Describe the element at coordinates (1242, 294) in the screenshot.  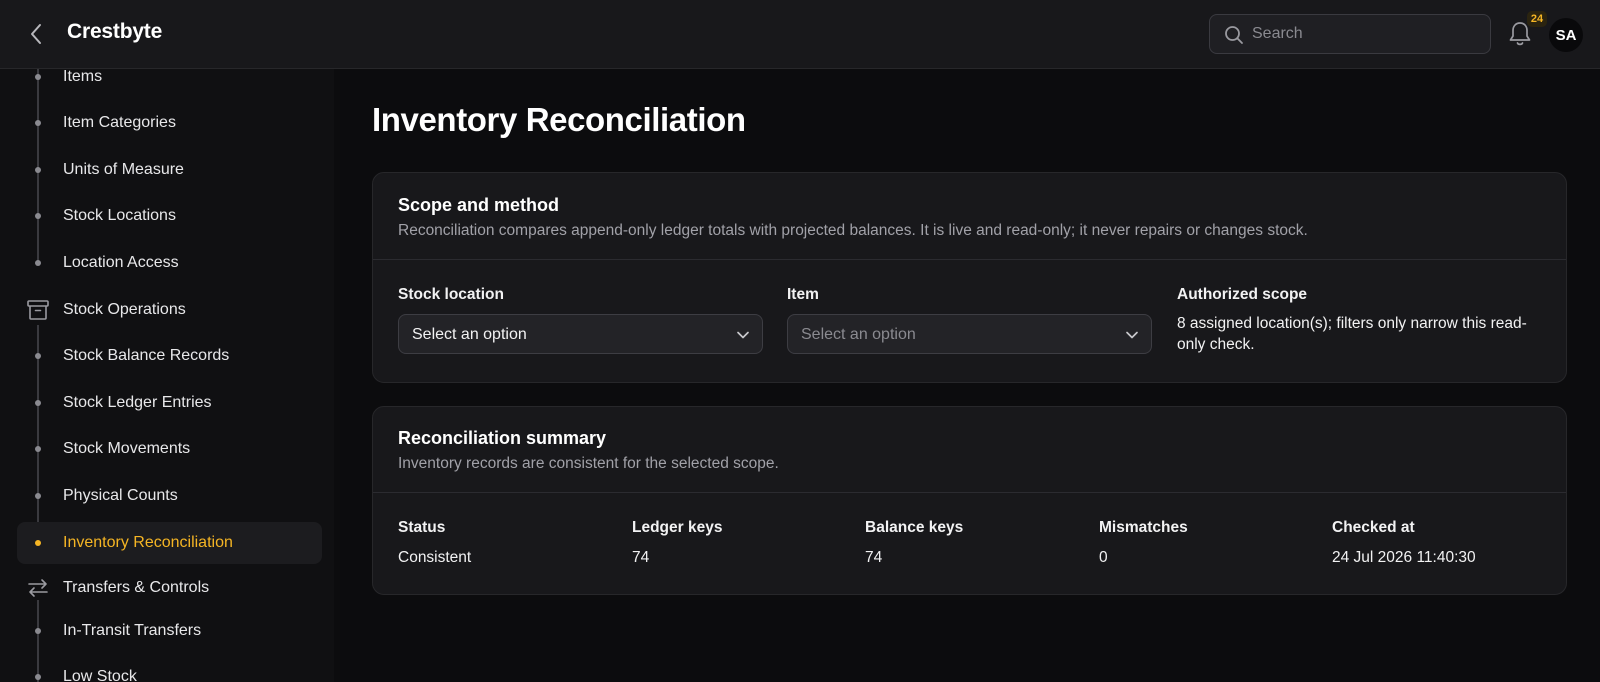
I see `authorized-scope-label: Authorized scope` at that location.